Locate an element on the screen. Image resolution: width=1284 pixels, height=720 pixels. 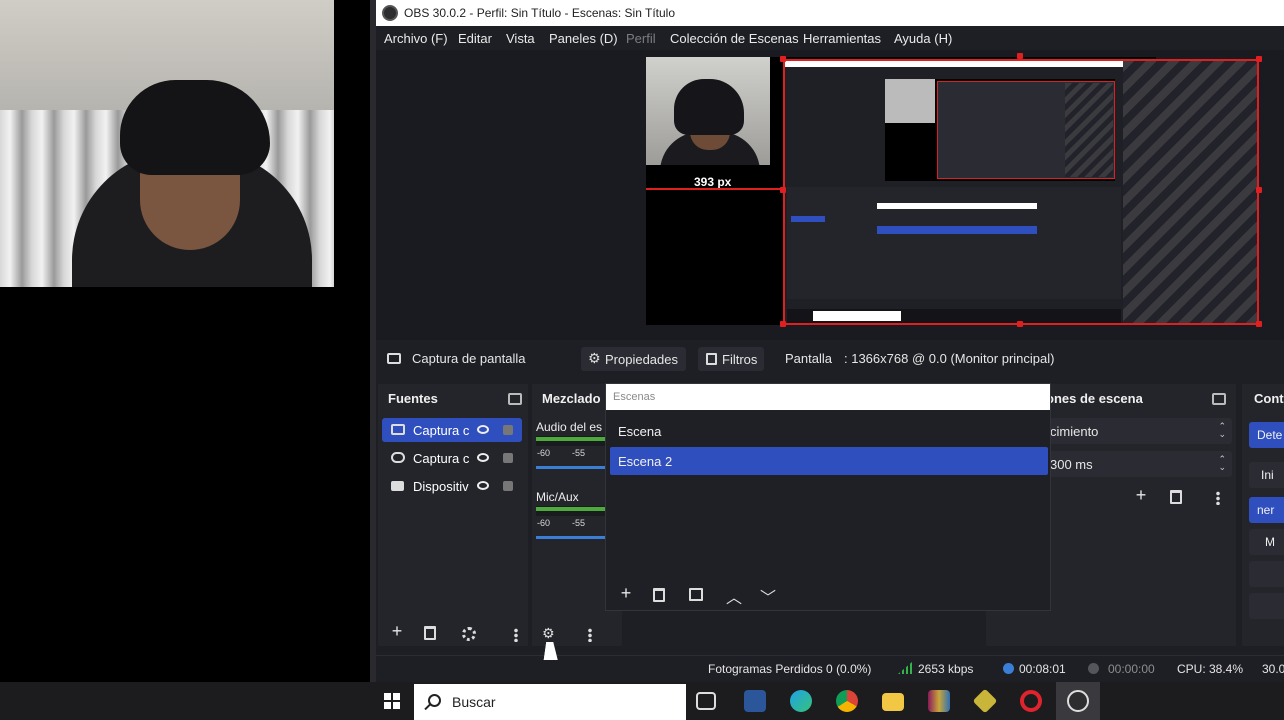
file-explorer-icon is located at coordinates (893, 702).